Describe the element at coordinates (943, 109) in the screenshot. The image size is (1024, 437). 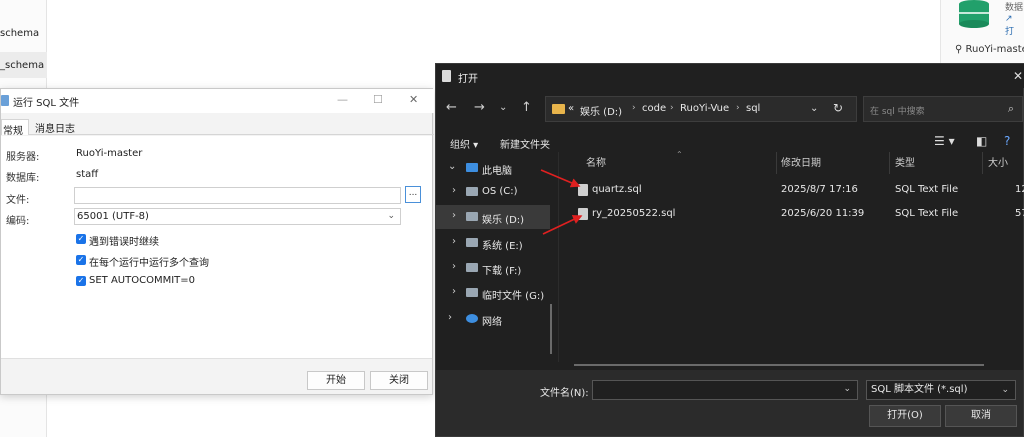
I see `search-input: 在 sql 中搜索 ⌕` at that location.